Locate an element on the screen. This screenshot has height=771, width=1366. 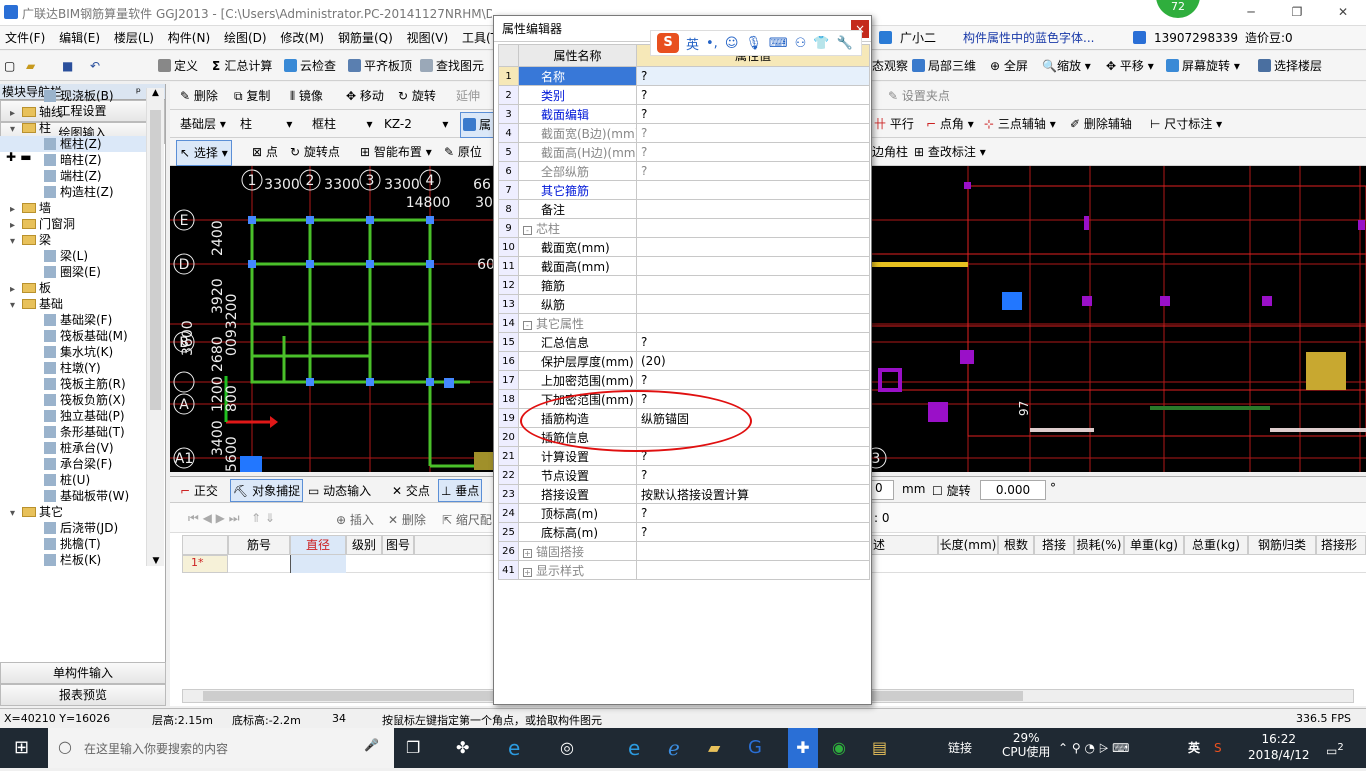
green-app-icon: ◉ is located at coordinates (839, 748).